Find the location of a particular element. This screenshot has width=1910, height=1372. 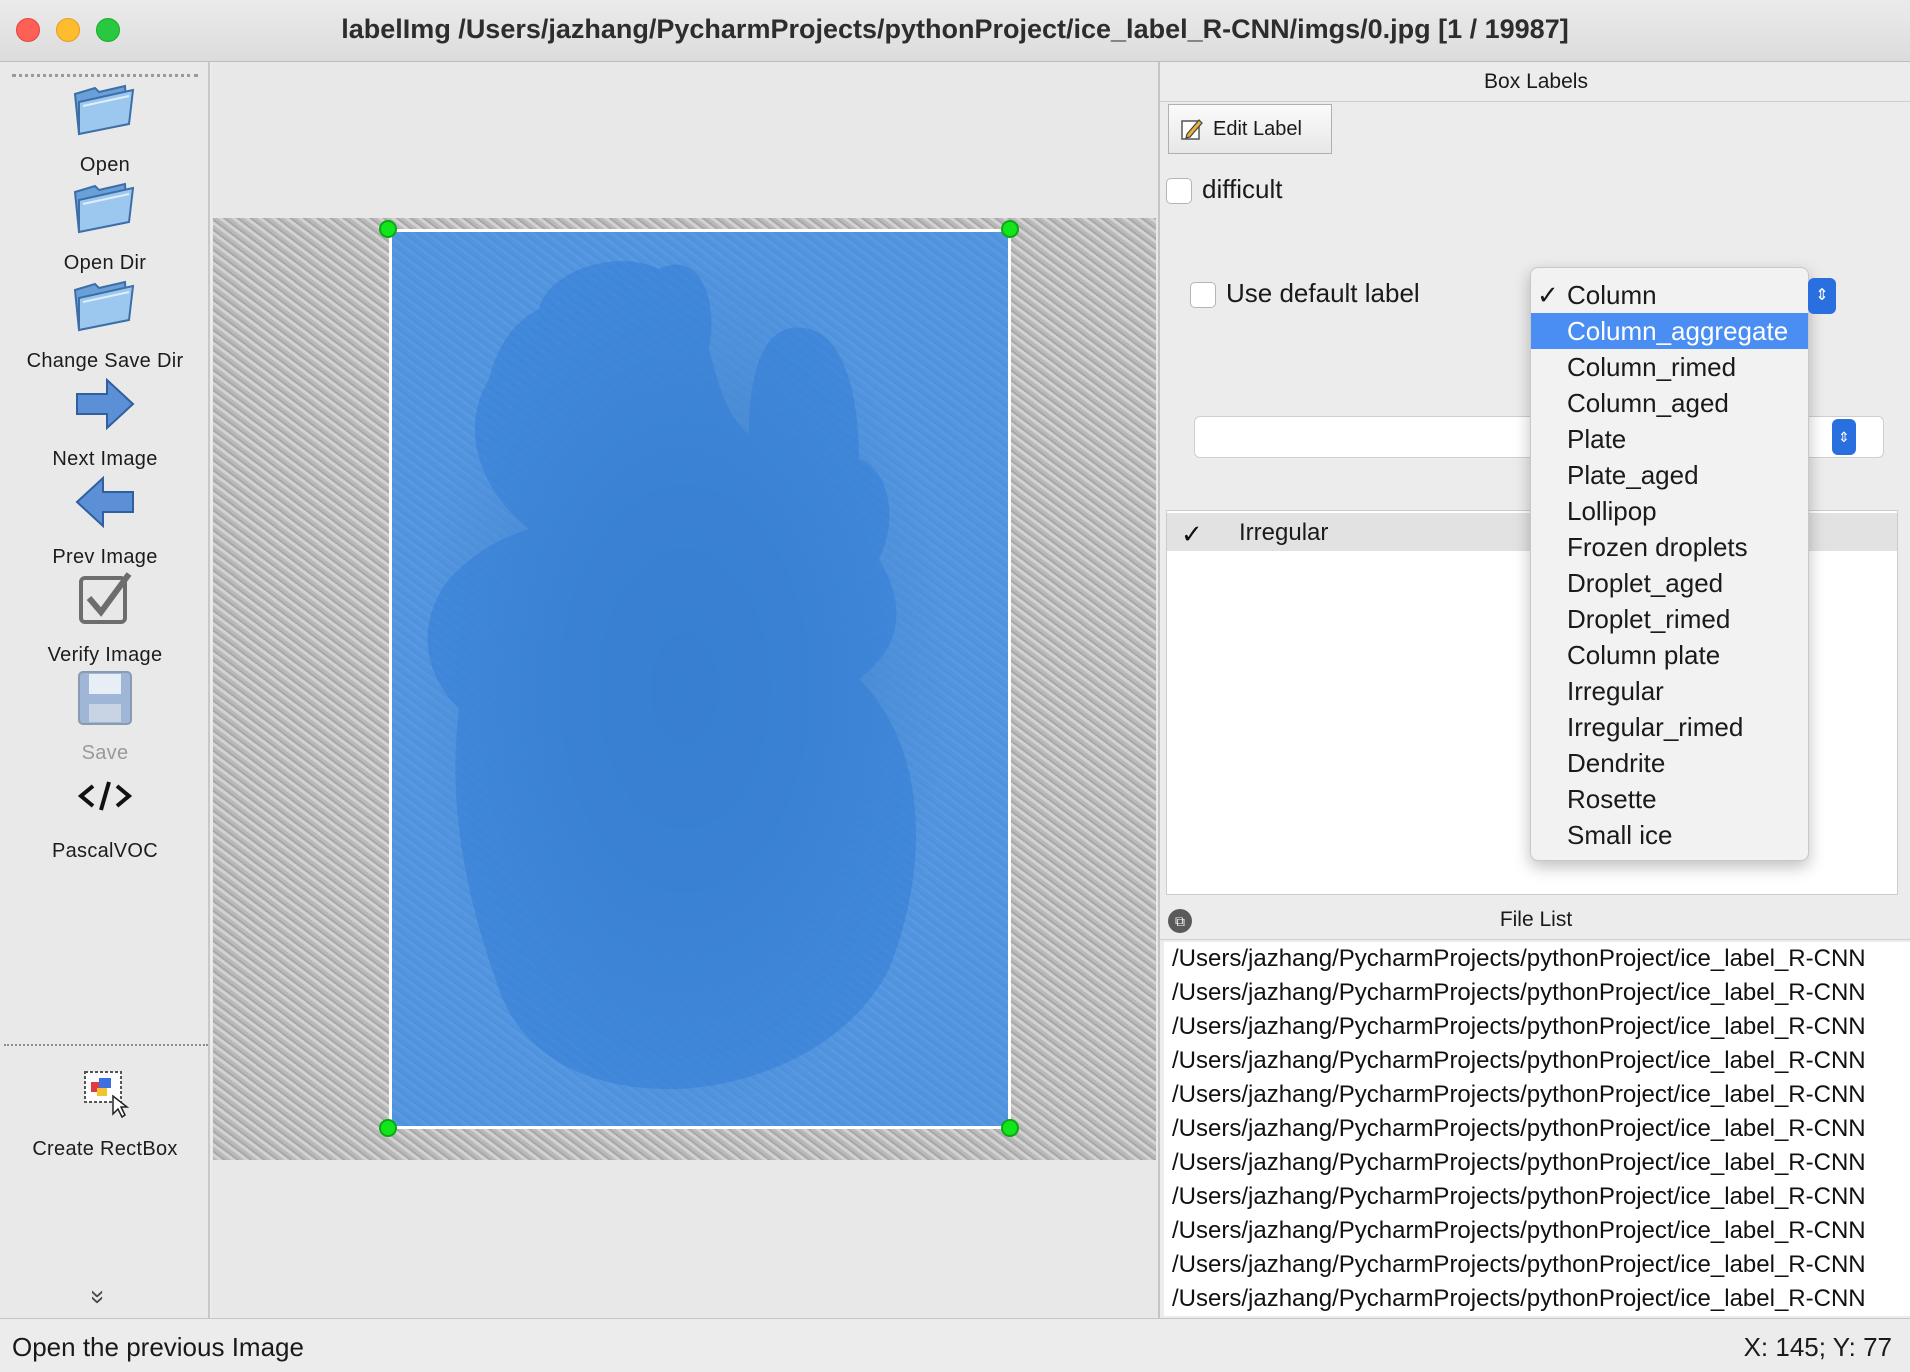

cursor-coordinates: X: 145; Y: 77 is located at coordinates (1817, 1347).